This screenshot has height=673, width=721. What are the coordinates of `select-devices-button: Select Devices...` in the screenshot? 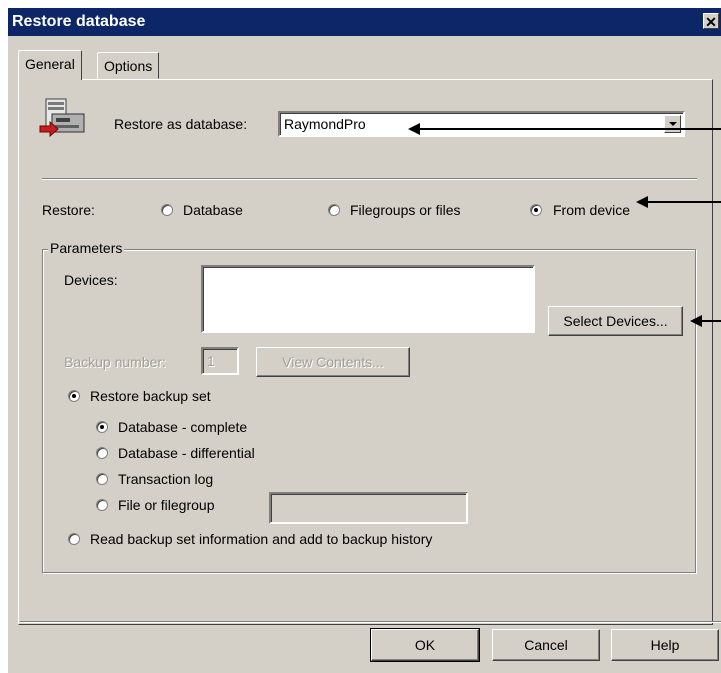 It's located at (615, 321).